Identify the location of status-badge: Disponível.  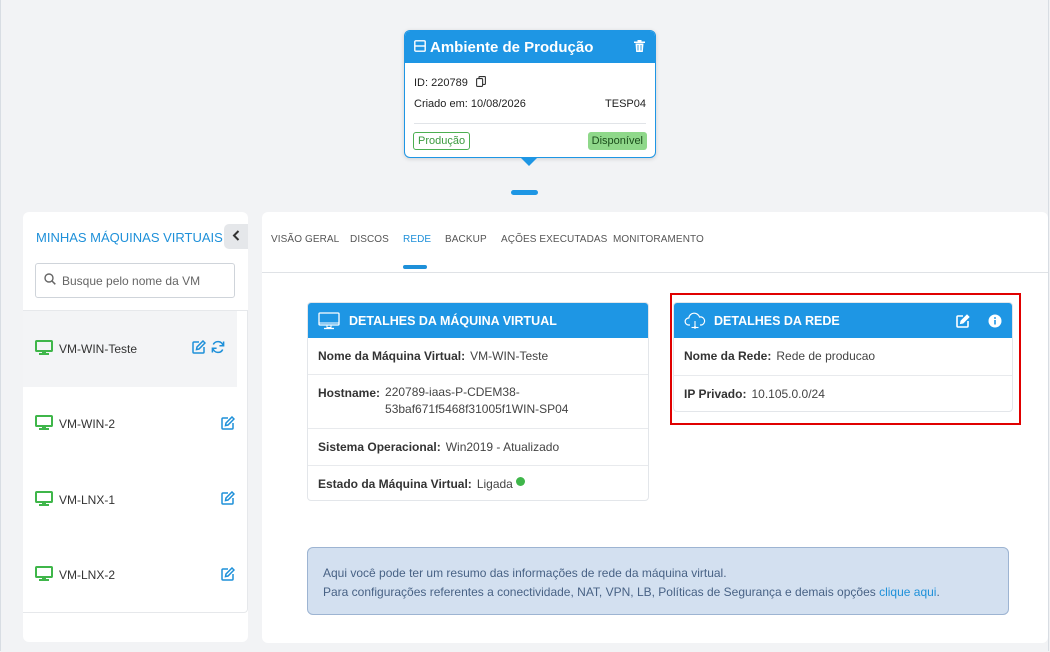
(617, 141).